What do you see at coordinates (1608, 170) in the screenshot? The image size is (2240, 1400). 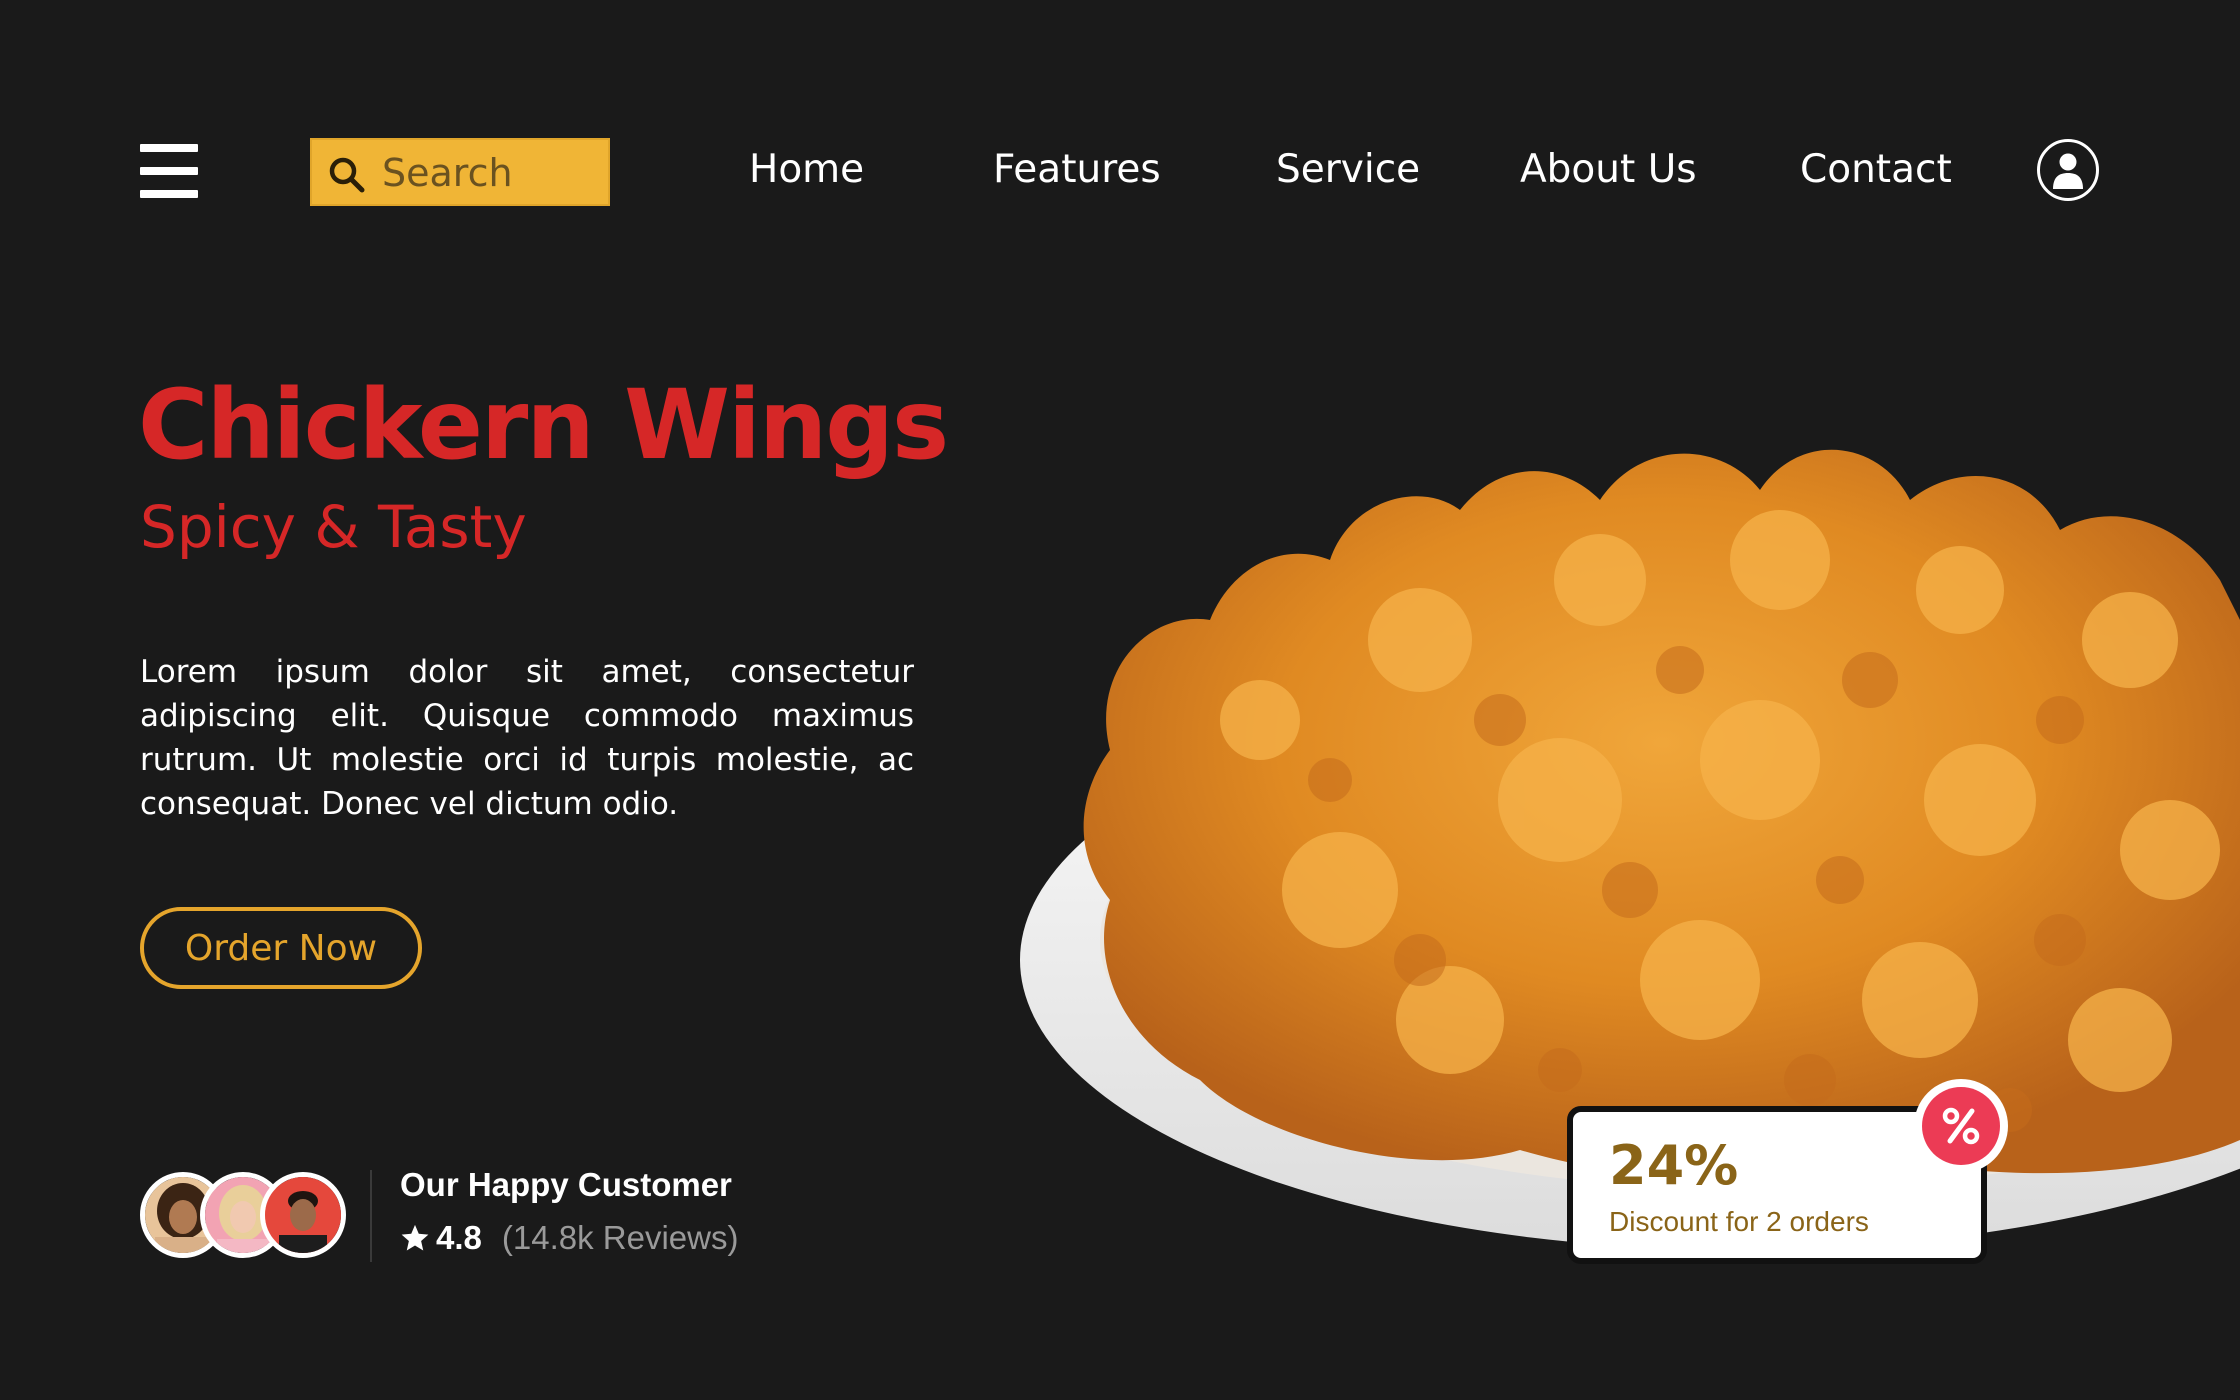 I see `nav-link-about-us: About Us` at bounding box center [1608, 170].